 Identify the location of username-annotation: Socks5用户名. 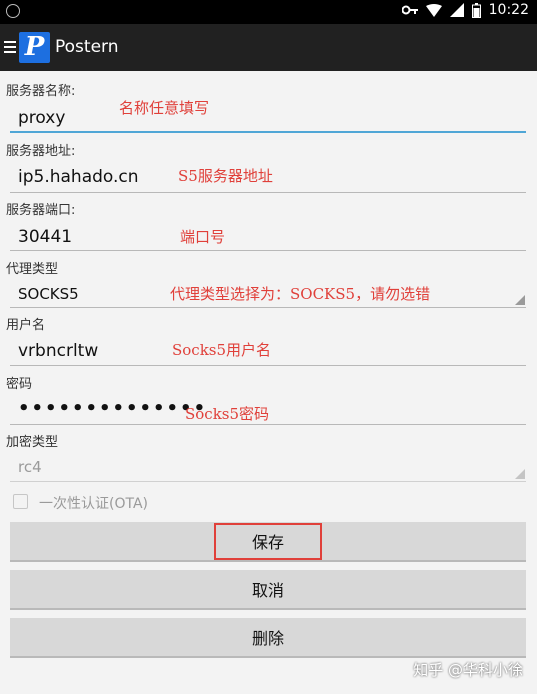
(222, 350).